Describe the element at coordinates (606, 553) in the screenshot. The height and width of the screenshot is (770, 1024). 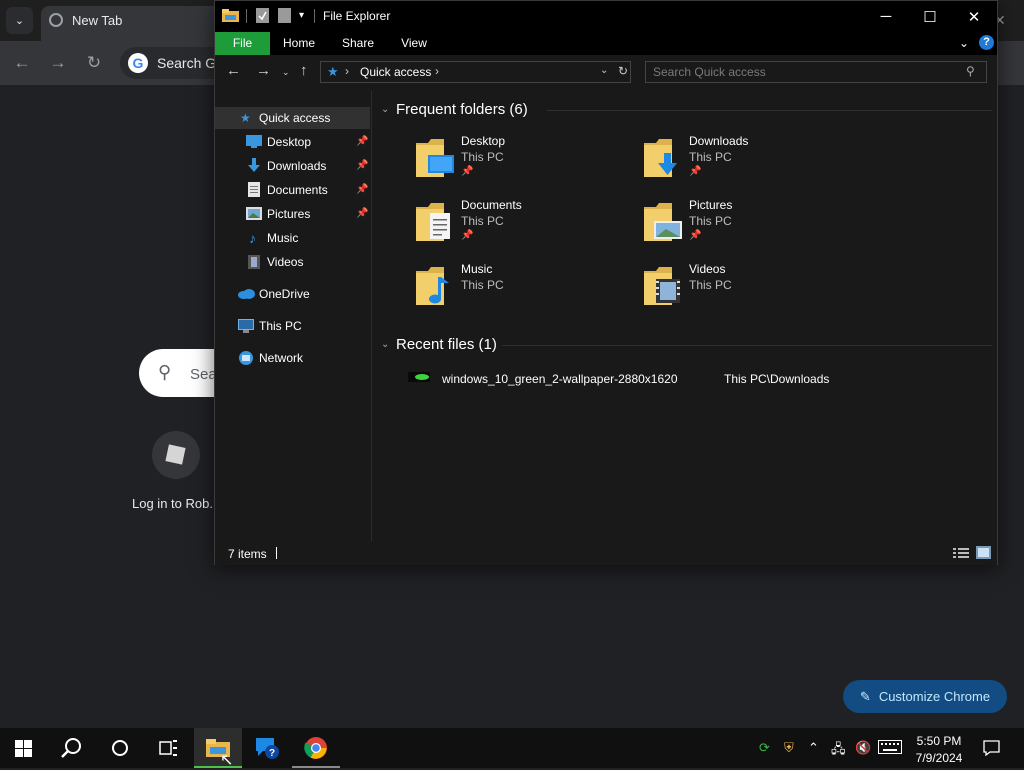
I see `status-bar` at that location.